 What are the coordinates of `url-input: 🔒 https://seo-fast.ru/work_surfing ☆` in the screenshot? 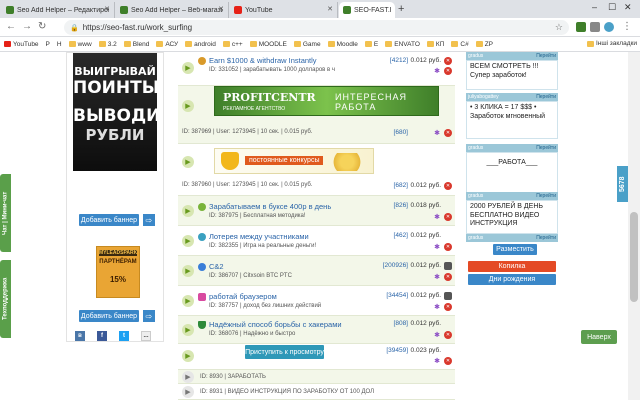 It's located at (316, 27).